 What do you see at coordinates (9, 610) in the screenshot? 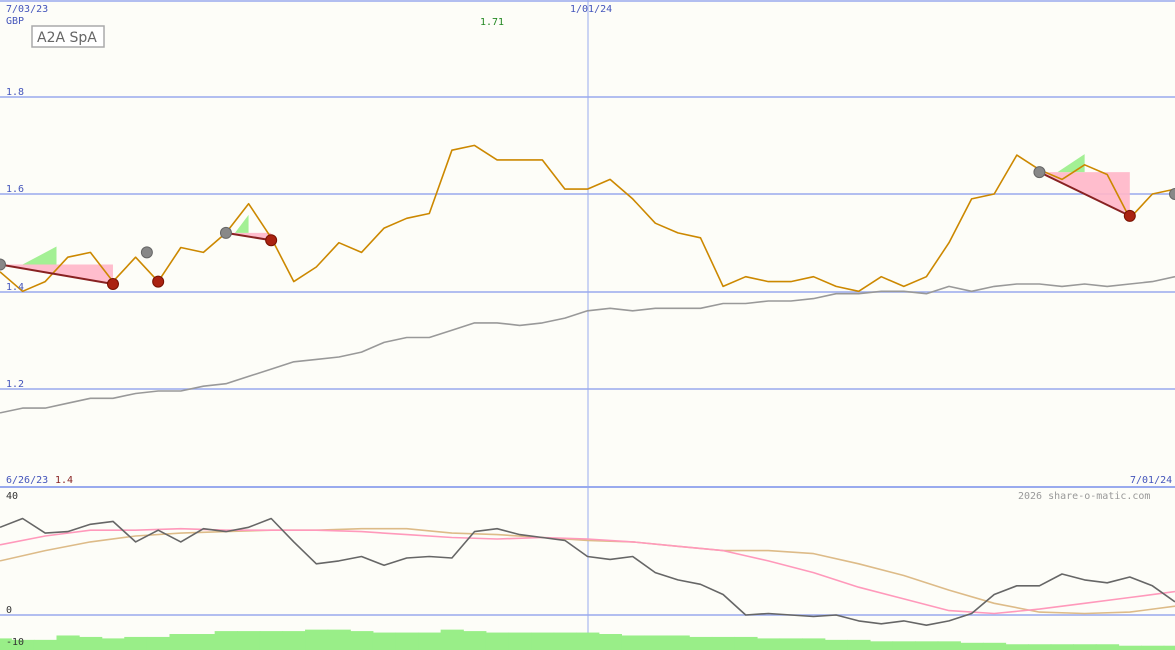
I see `indicator-tick-0: 0` at bounding box center [9, 610].